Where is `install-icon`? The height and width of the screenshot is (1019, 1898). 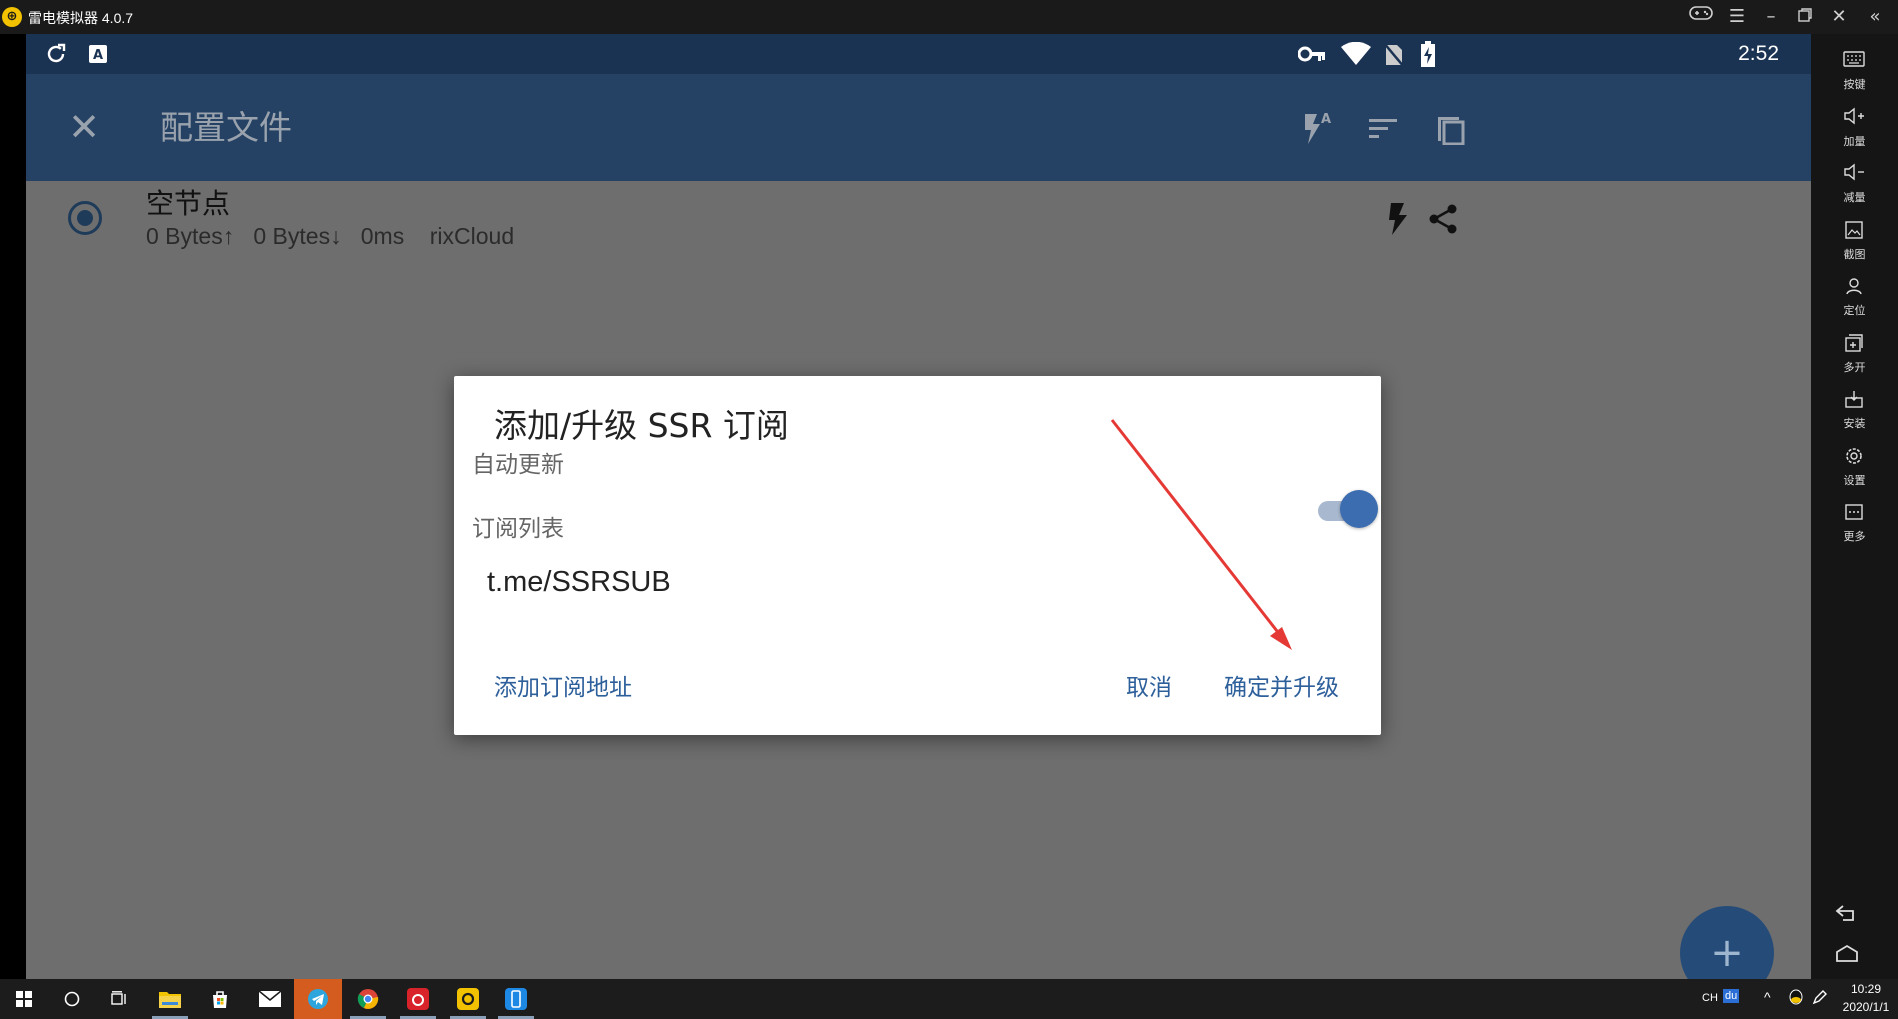
install-icon is located at coordinates (1854, 400).